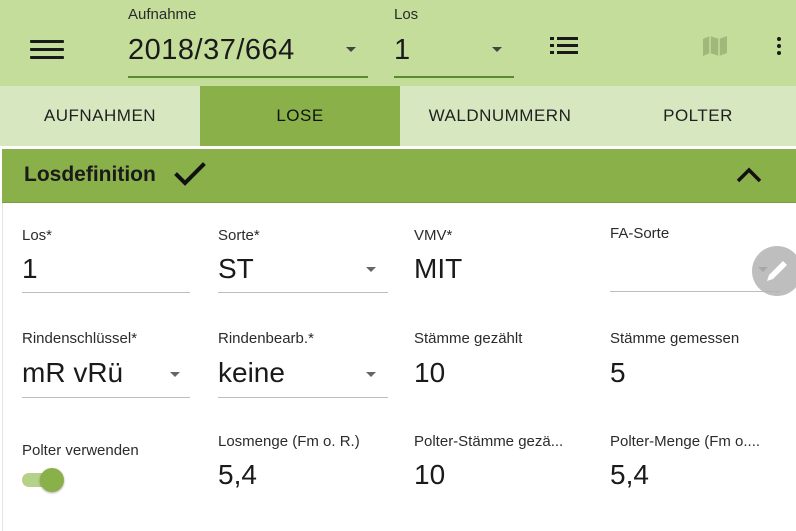 The height and width of the screenshot is (531, 796). Describe the element at coordinates (190, 174) in the screenshot. I see `check-icon` at that location.